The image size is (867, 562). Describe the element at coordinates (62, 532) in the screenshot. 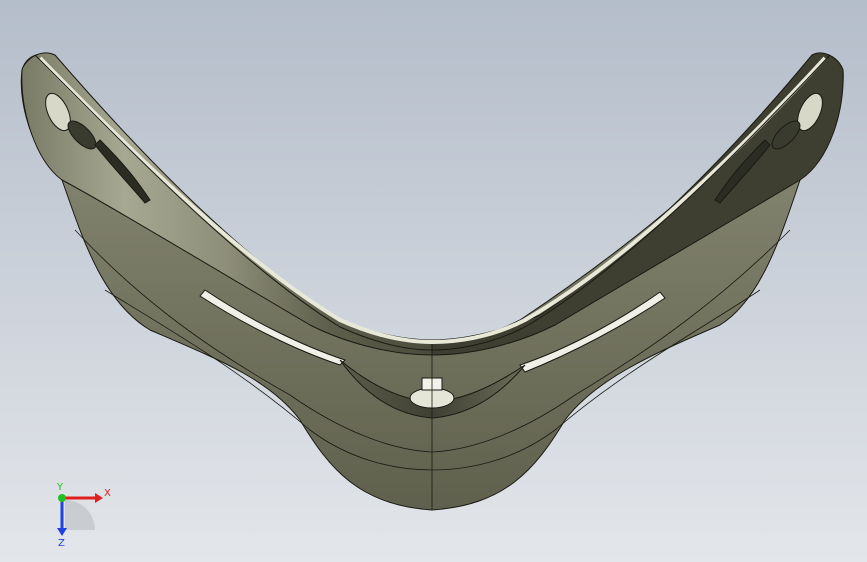

I see `triad-z-arrow` at that location.